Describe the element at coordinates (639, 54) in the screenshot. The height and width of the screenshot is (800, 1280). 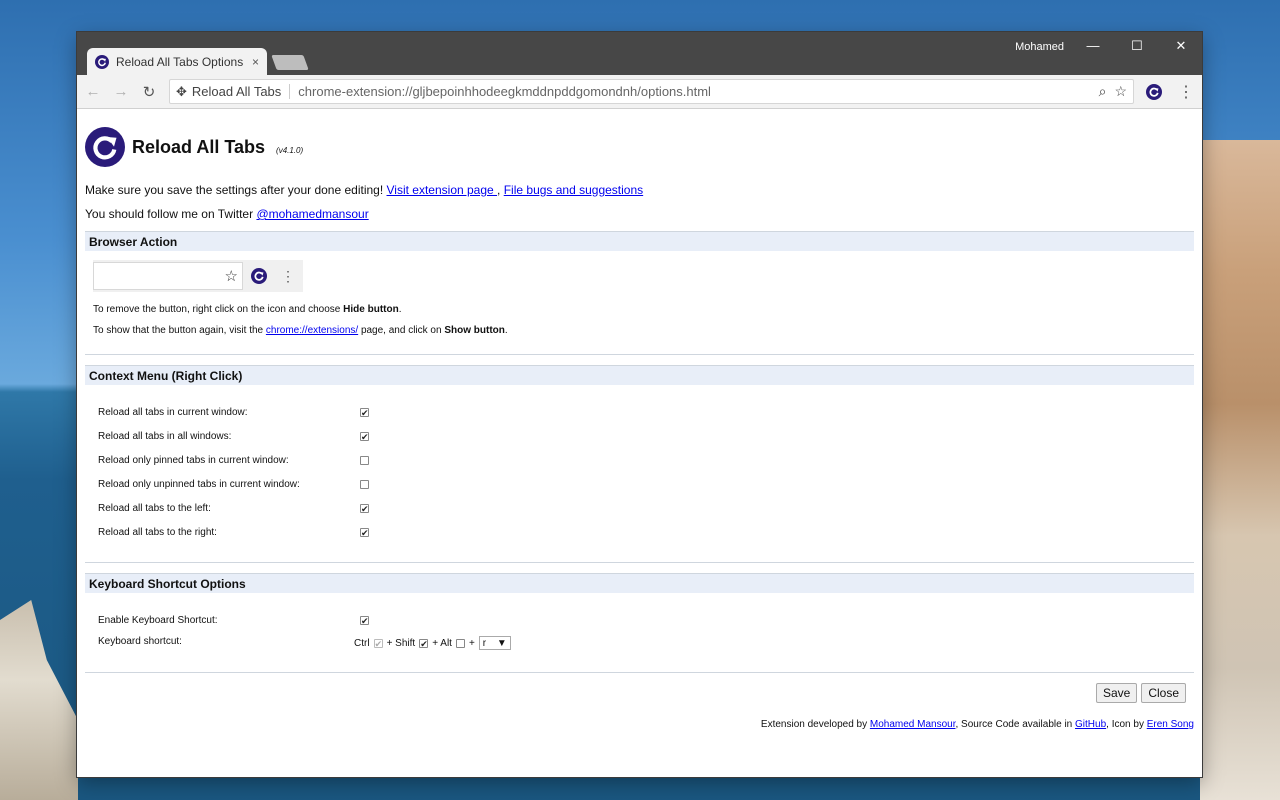
I see `title-bar: Reload All Tabs Options × Mohamed — ☐ ✕` at that location.